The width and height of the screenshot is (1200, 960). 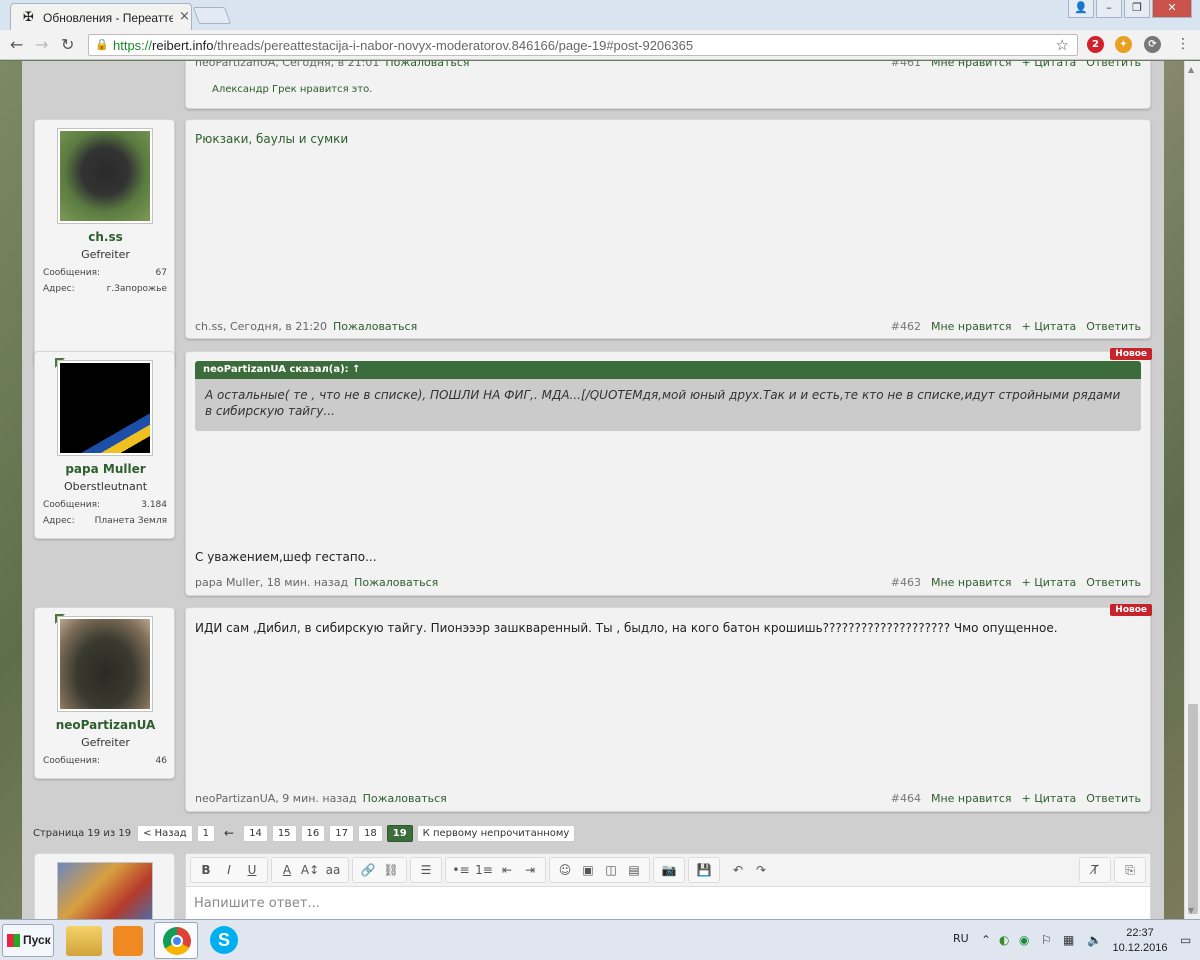 What do you see at coordinates (271, 582) in the screenshot?
I see `post-author-date: papa Muller, 18 мин. назад` at bounding box center [271, 582].